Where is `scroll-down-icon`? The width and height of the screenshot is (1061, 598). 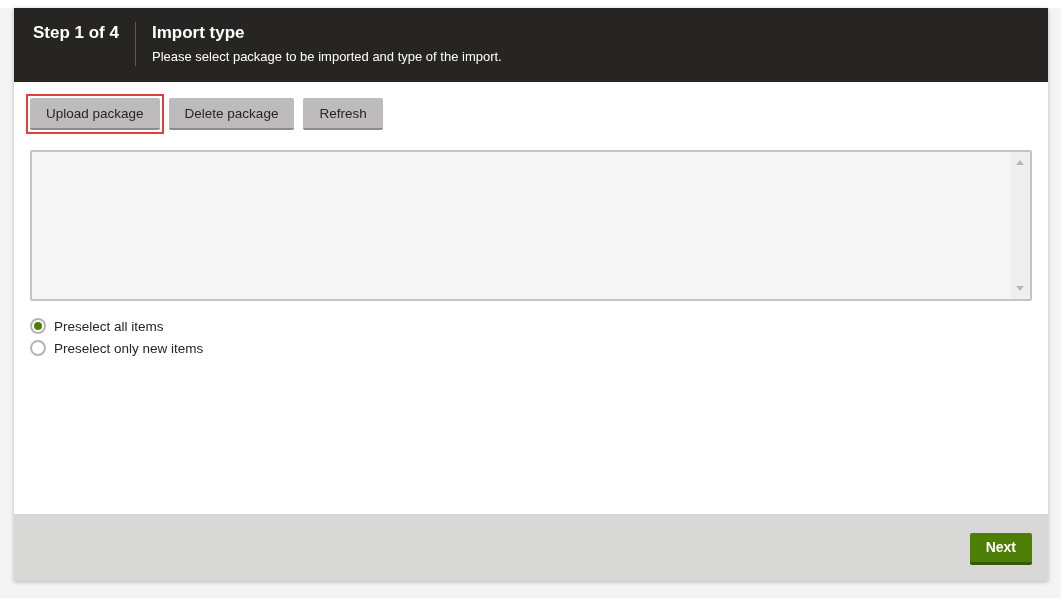
scroll-down-icon is located at coordinates (1020, 288).